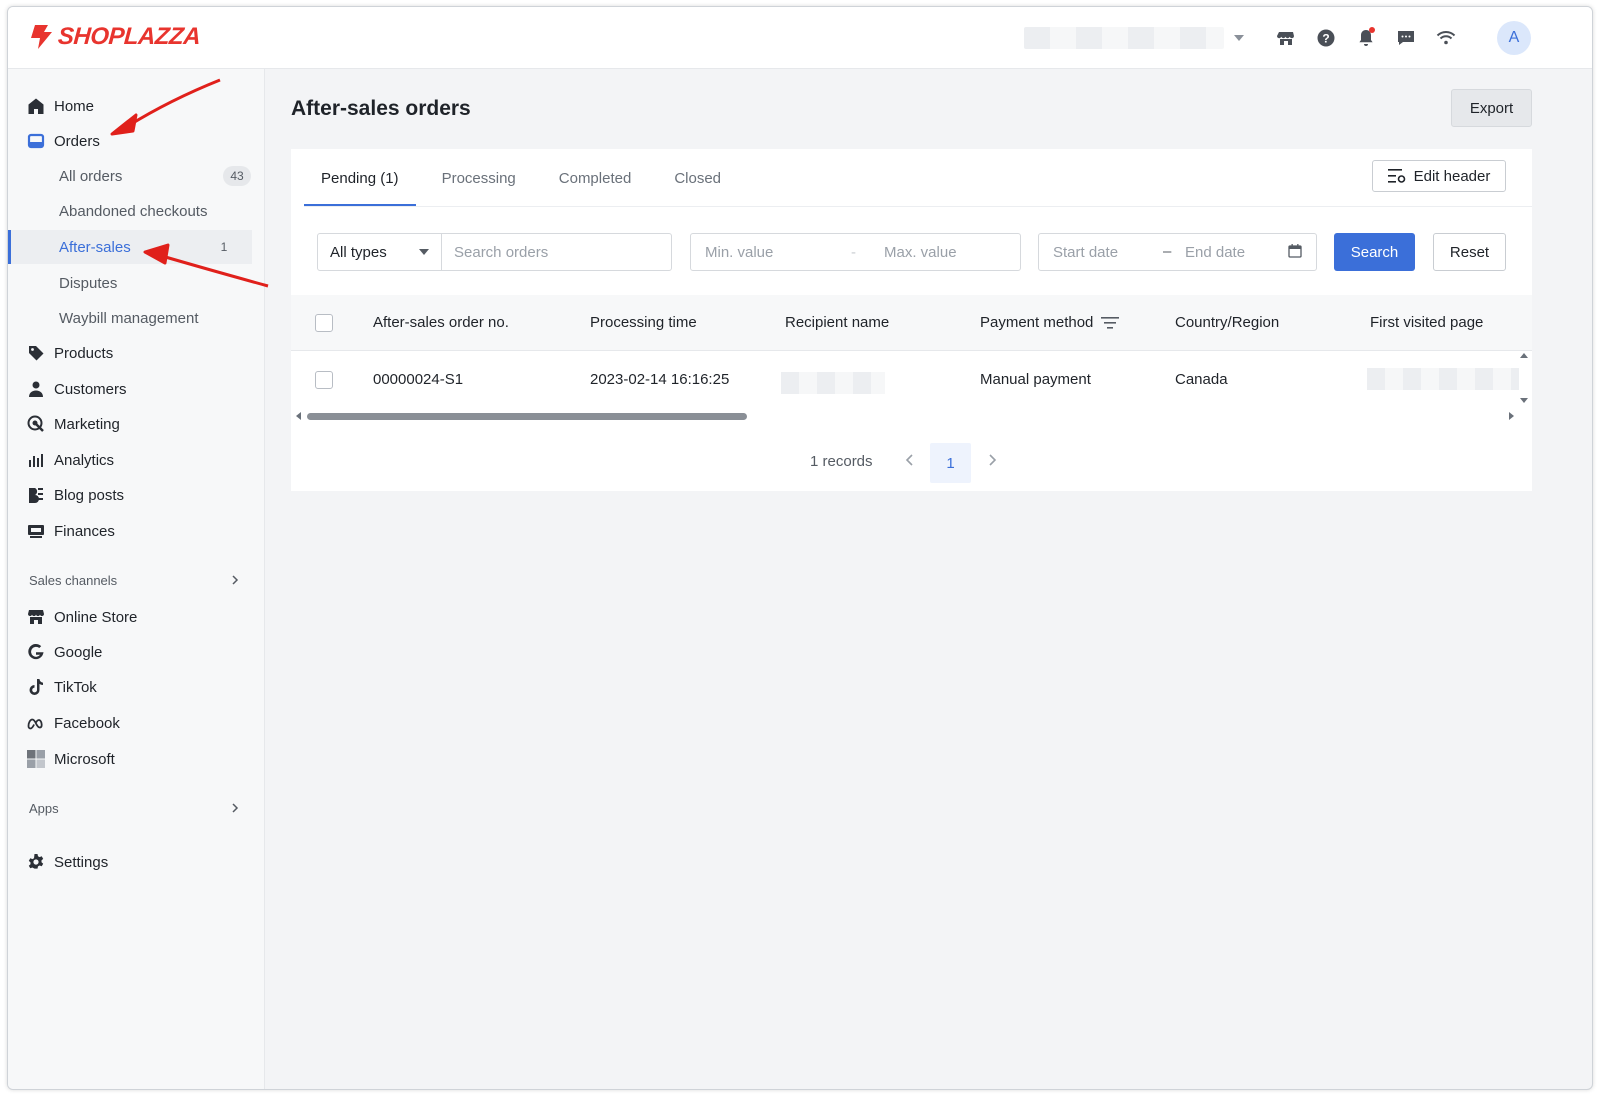 The width and height of the screenshot is (1600, 1096). I want to click on person-icon, so click(36, 389).